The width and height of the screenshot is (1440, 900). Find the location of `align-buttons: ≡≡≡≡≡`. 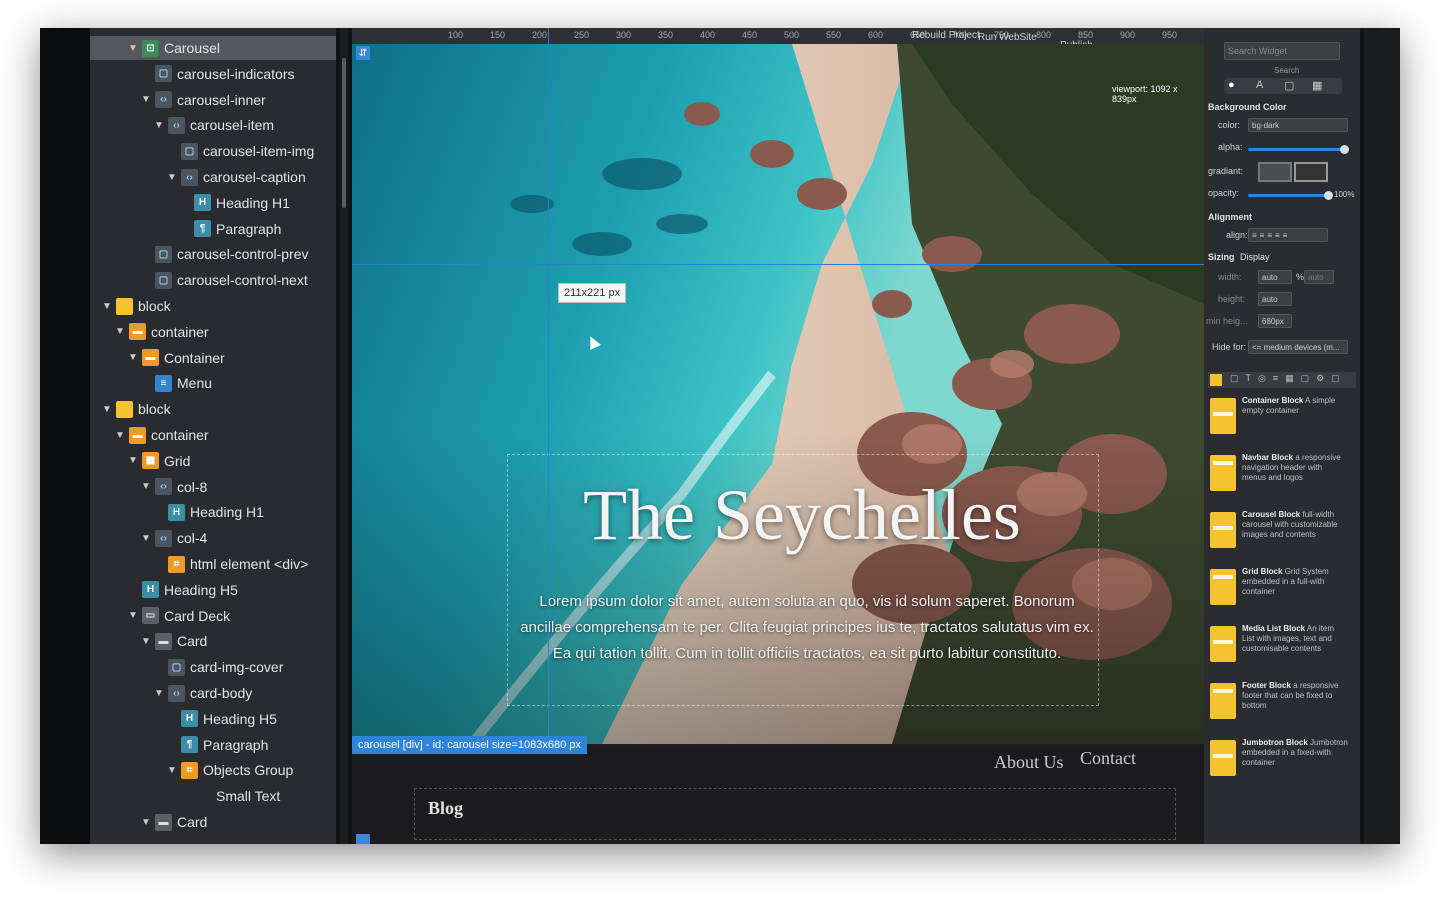

align-buttons: ≡≡≡≡≡ is located at coordinates (1288, 235).